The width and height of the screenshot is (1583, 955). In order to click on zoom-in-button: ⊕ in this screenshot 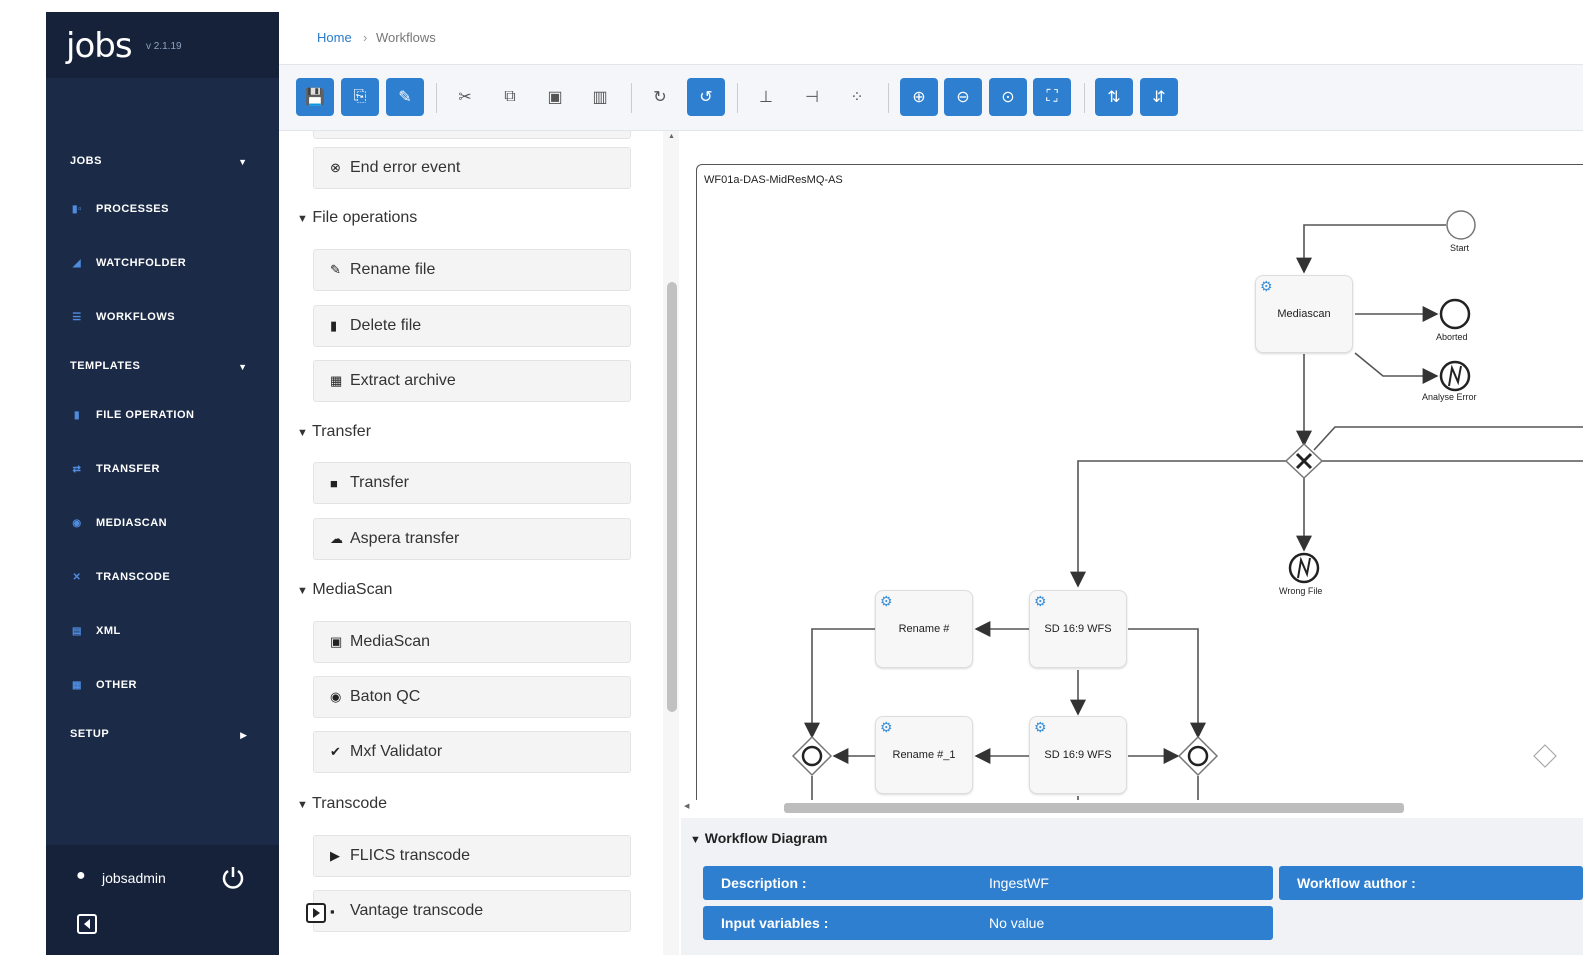, I will do `click(919, 97)`.